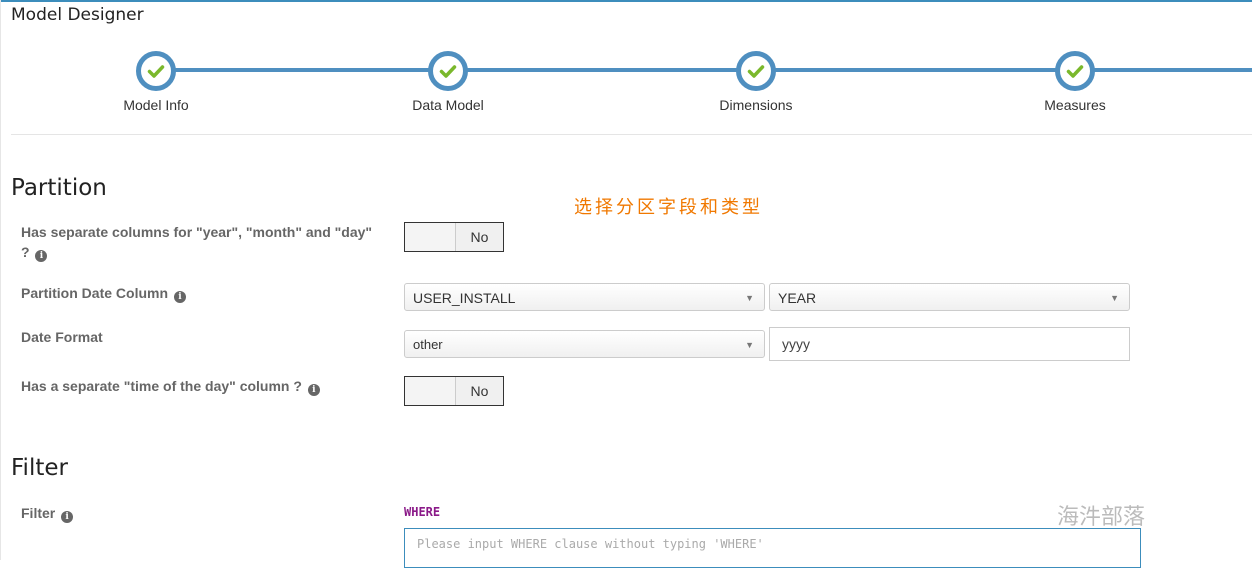 This screenshot has width=1252, height=568. I want to click on input-value: yyyy, so click(796, 344).